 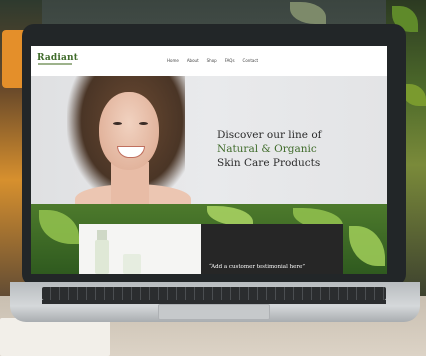 I want to click on logo-tagline, so click(x=55, y=64).